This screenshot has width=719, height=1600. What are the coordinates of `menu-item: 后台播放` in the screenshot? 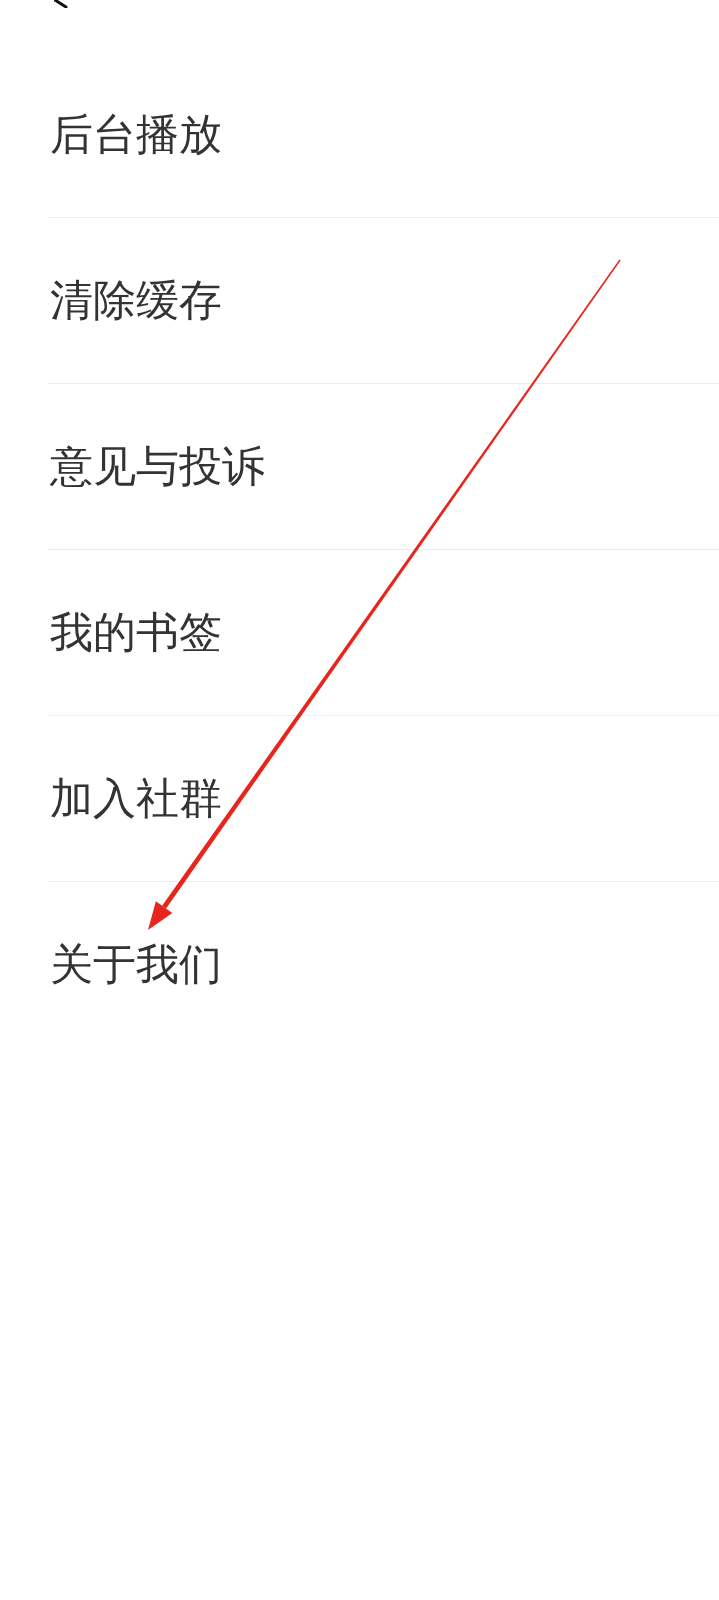 It's located at (136, 134).